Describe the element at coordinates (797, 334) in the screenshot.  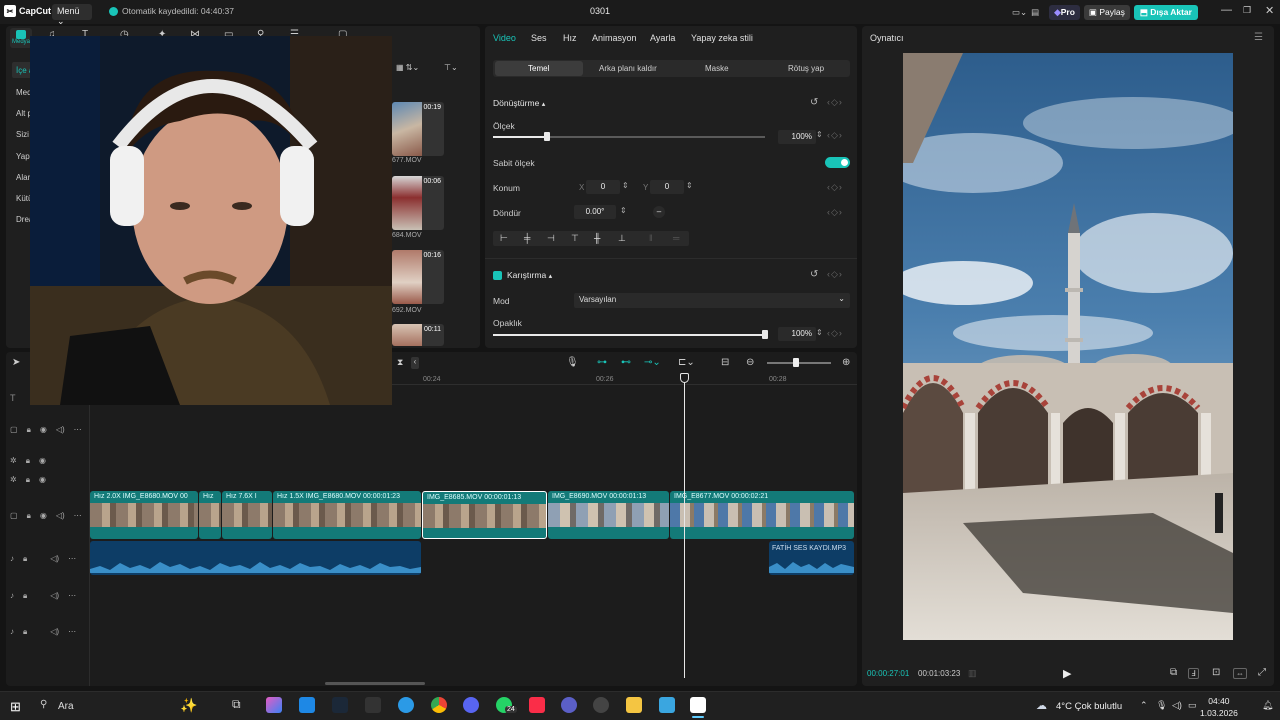
I see `opacity-value: 100%` at that location.